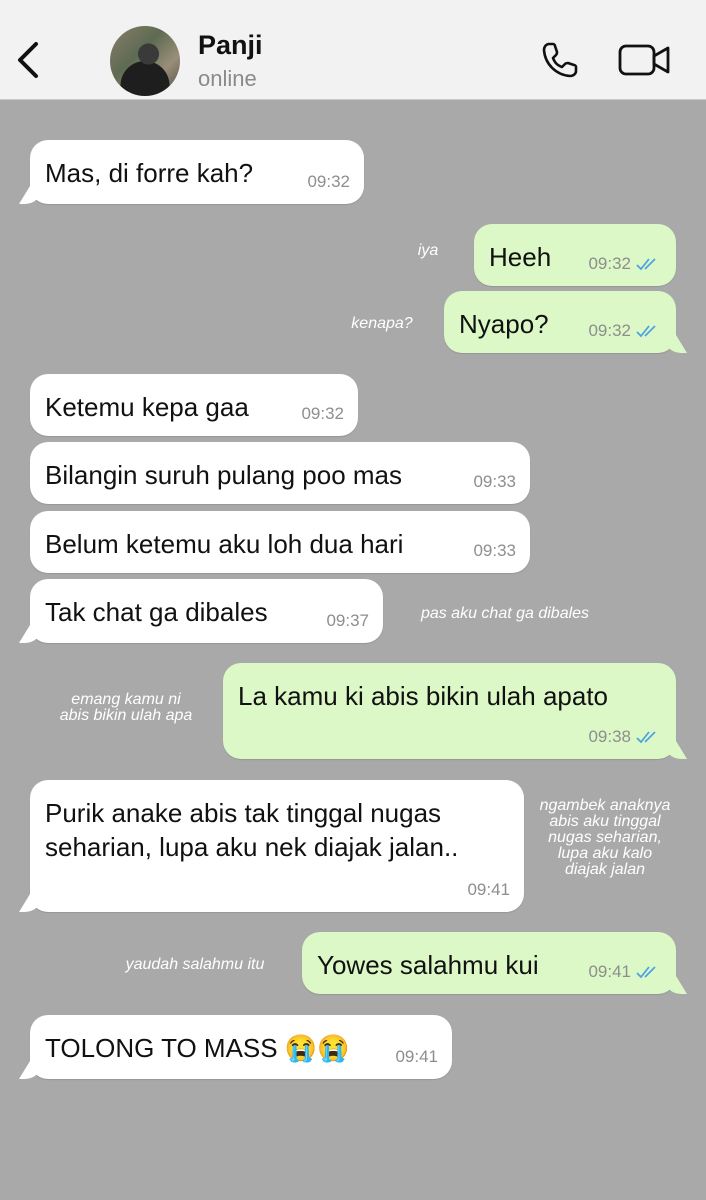  I want to click on message-outgoing: Nyapo? 09:32, so click(560, 322).